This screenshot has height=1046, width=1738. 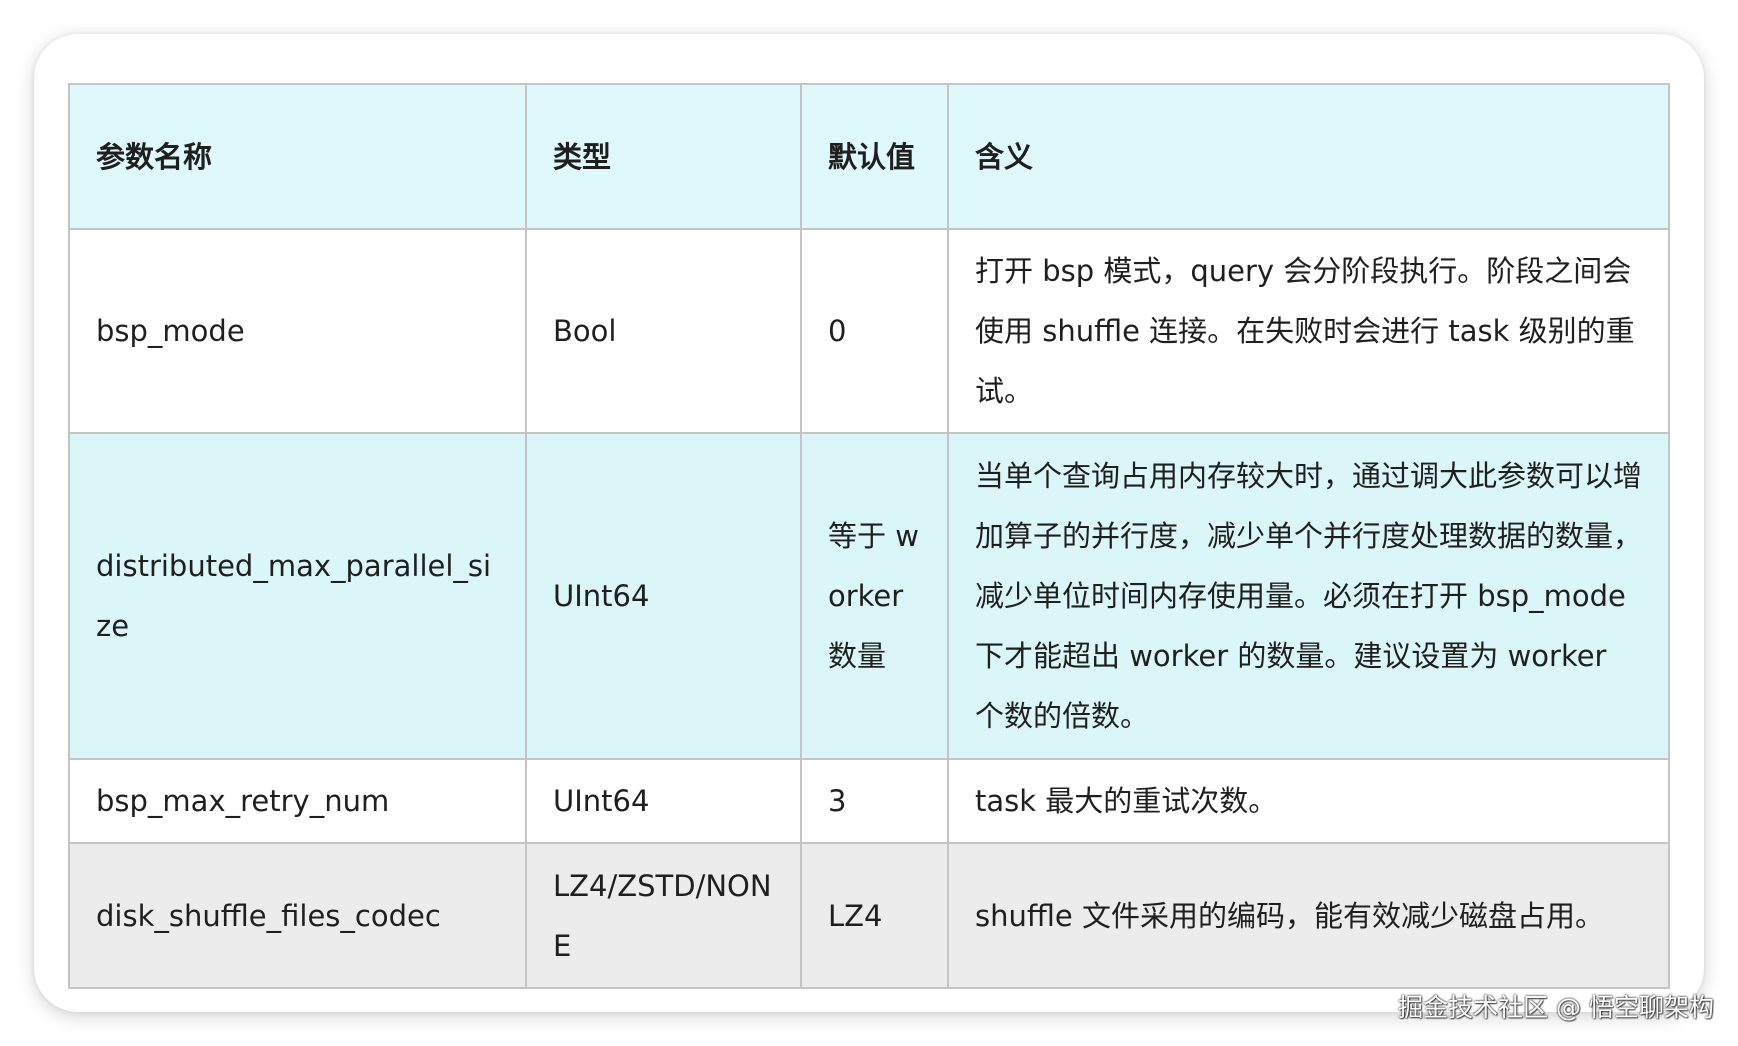 What do you see at coordinates (663, 915) in the screenshot?
I see `param-type-cell: LZ4/ZSTD/NONE` at bounding box center [663, 915].